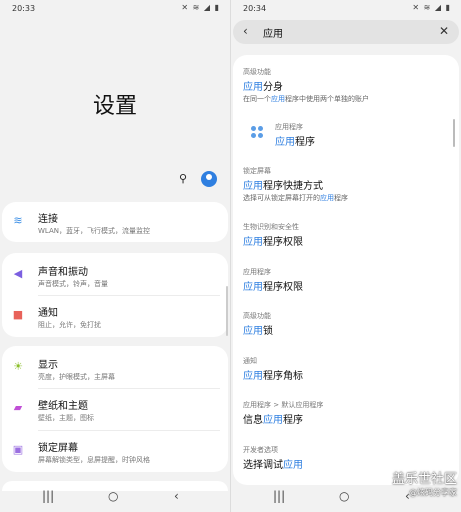 The image size is (461, 512). I want to click on result-title: 应用程序快捷方式, so click(283, 184).